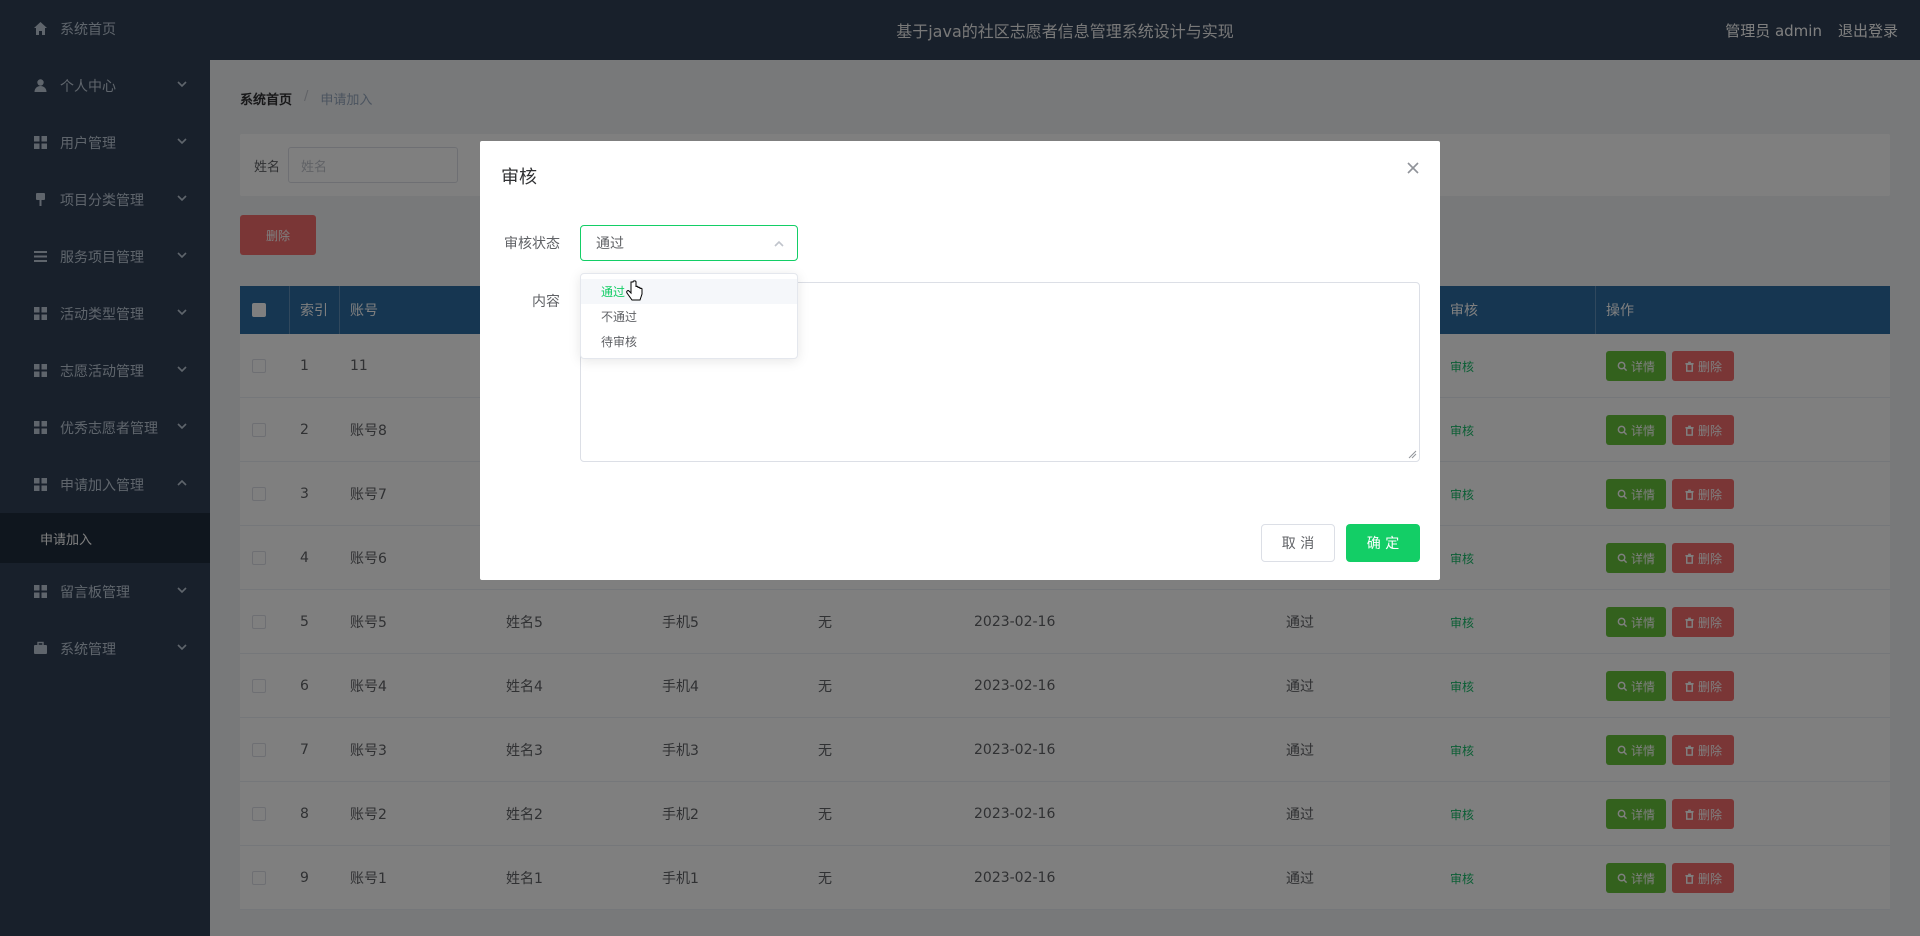  I want to click on audit-status-select: 通过, so click(689, 243).